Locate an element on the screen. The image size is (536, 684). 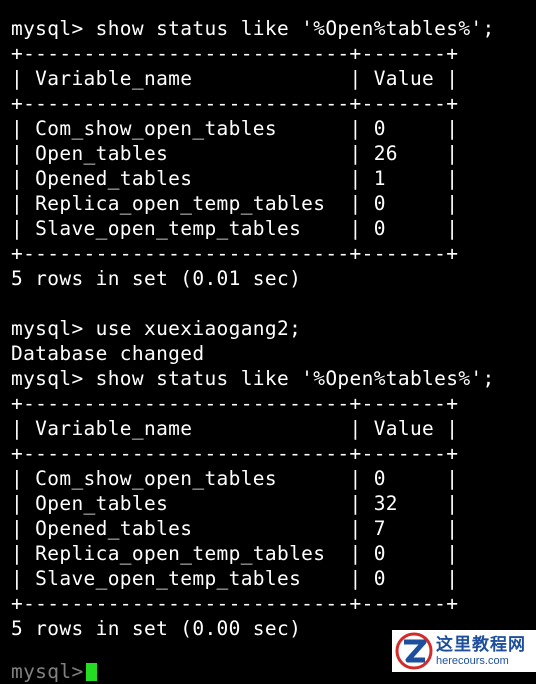
table-row: | Open_tables | 32 | is located at coordinates (235, 503).